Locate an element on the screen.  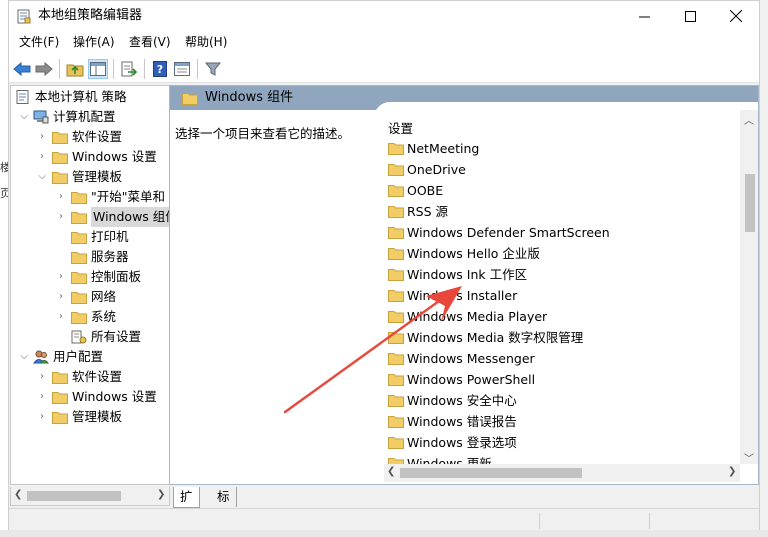
back-button is located at coordinates (22, 69).